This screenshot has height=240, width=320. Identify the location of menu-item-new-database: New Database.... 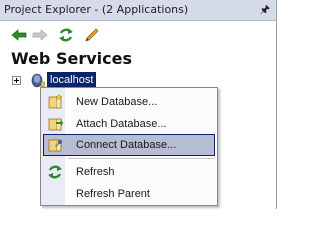
(129, 102).